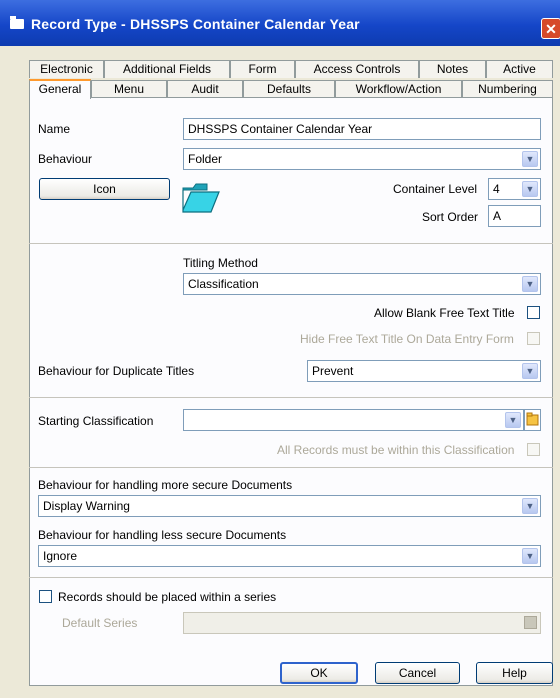 This screenshot has width=560, height=698. What do you see at coordinates (362, 284) in the screenshot?
I see `titling-method-select: Classification ▼` at bounding box center [362, 284].